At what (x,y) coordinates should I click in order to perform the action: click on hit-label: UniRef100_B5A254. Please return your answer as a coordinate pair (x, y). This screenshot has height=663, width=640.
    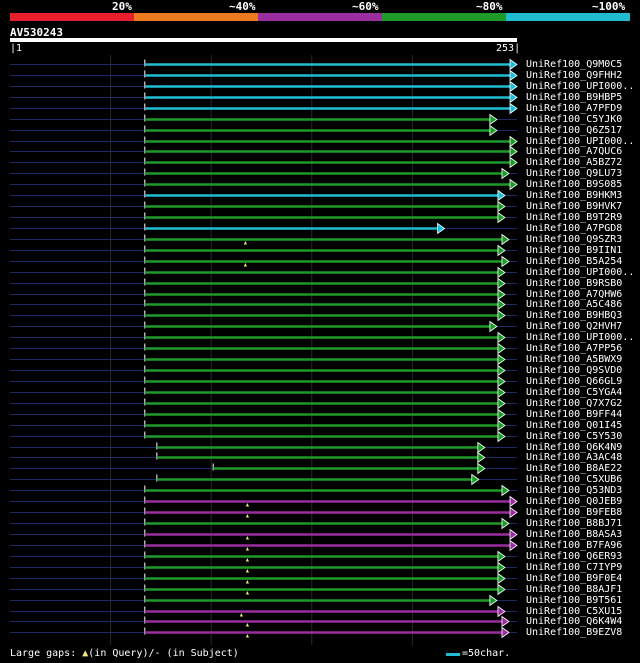
    Looking at the image, I should click on (574, 261).